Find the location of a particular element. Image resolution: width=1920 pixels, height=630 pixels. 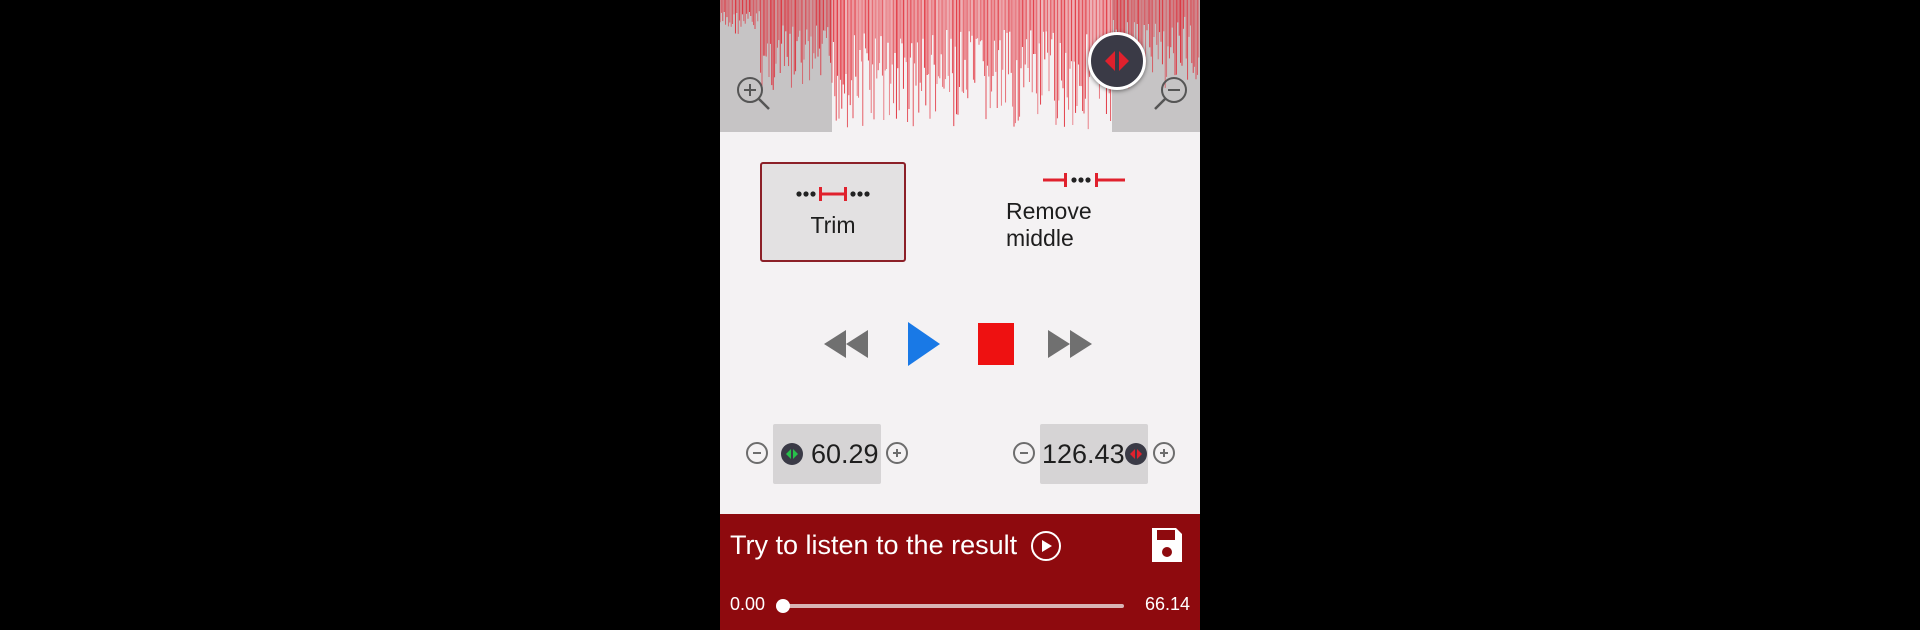

marker-handle-icon is located at coordinates (1117, 61).